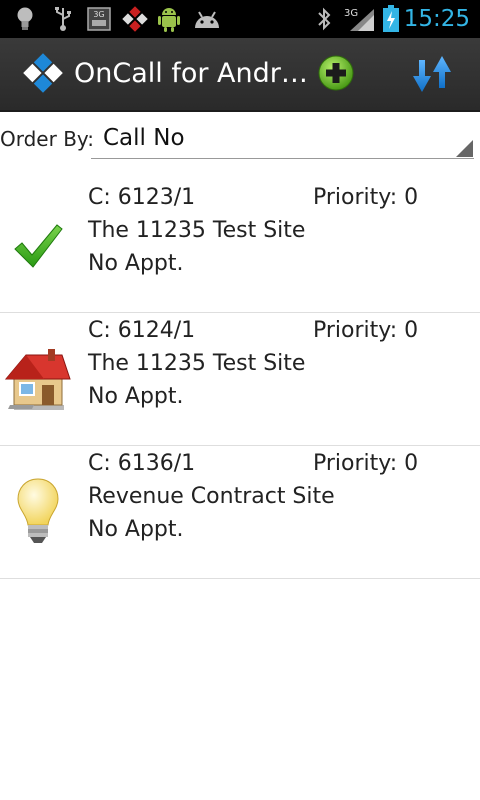  What do you see at coordinates (207, 19) in the screenshot?
I see `android-debug-icon` at bounding box center [207, 19].